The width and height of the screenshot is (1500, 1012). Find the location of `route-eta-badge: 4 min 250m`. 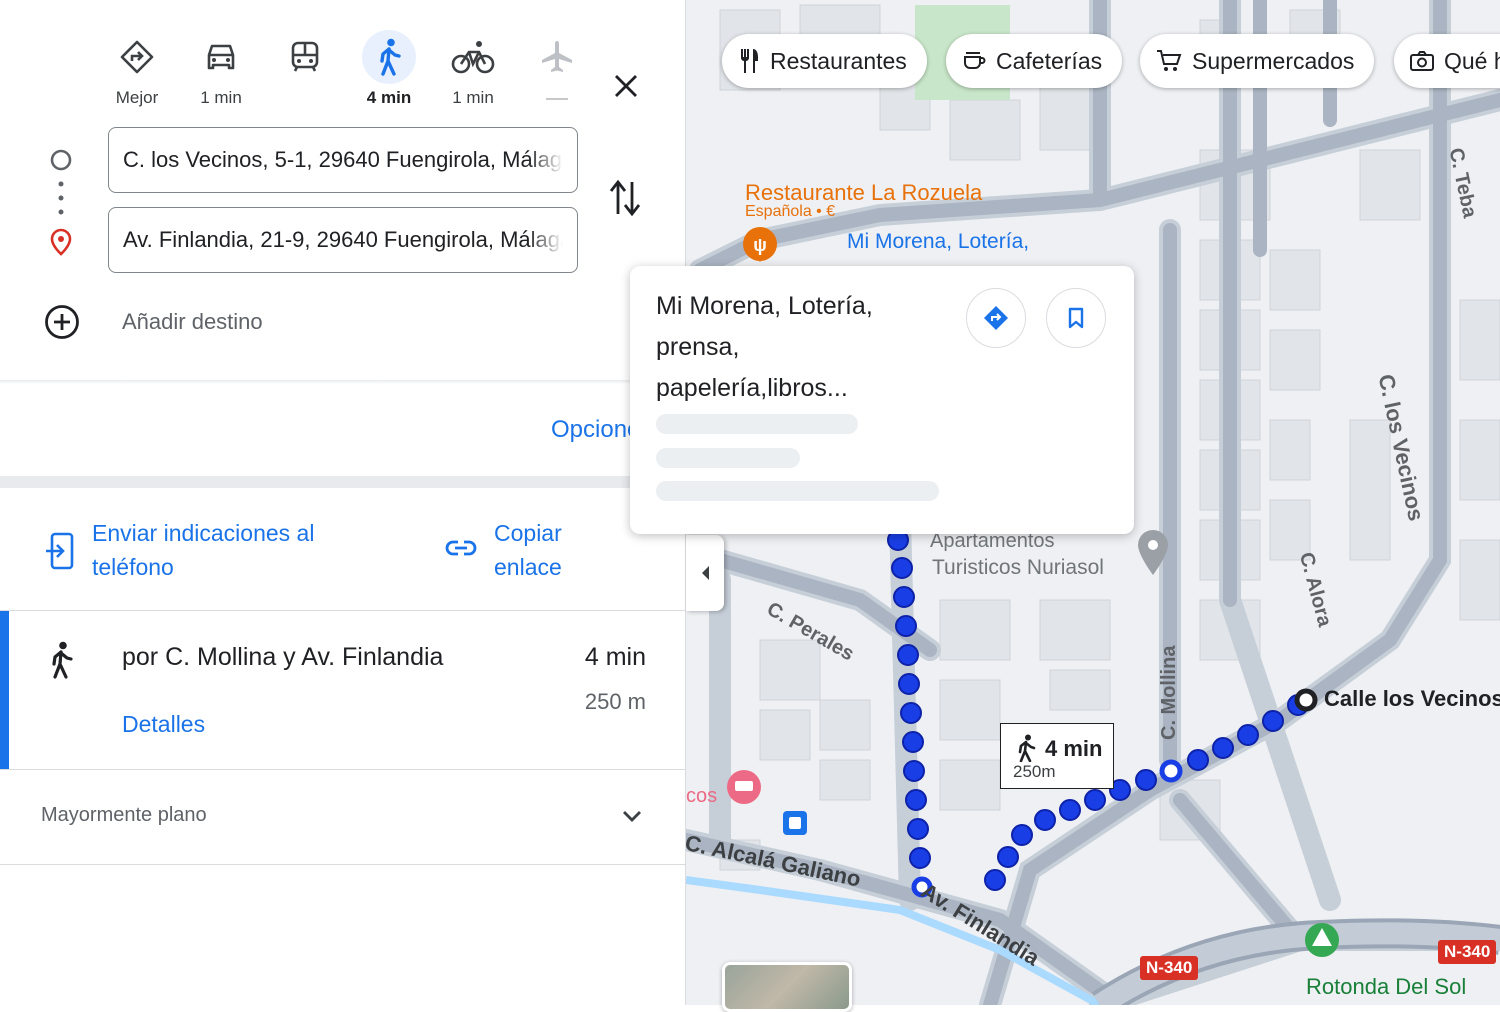

route-eta-badge: 4 min 250m is located at coordinates (1057, 756).